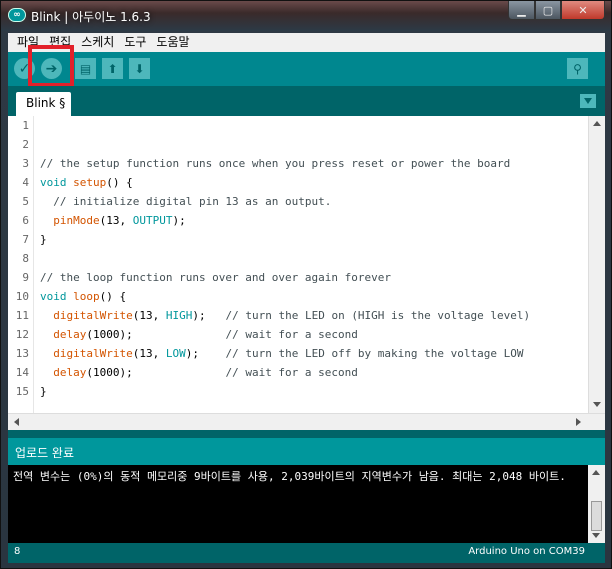 The image size is (612, 569). What do you see at coordinates (306, 42) in the screenshot?
I see `menu-bar: 파일 편집 스케치 도구 도움말` at bounding box center [306, 42].